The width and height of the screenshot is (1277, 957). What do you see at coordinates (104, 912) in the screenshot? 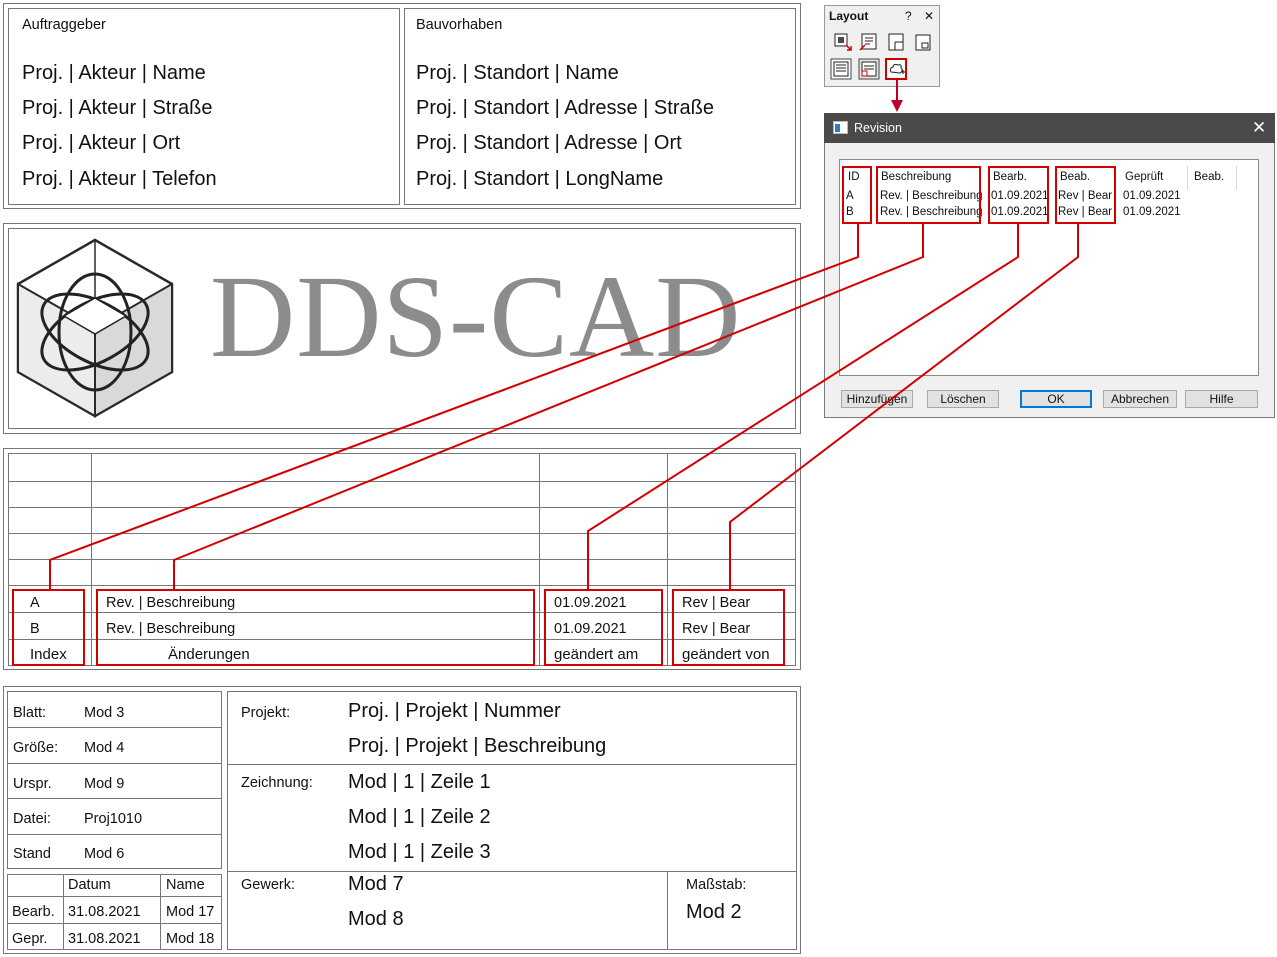
I see `signature-date-bearb: 31.08.2021` at bounding box center [104, 912].